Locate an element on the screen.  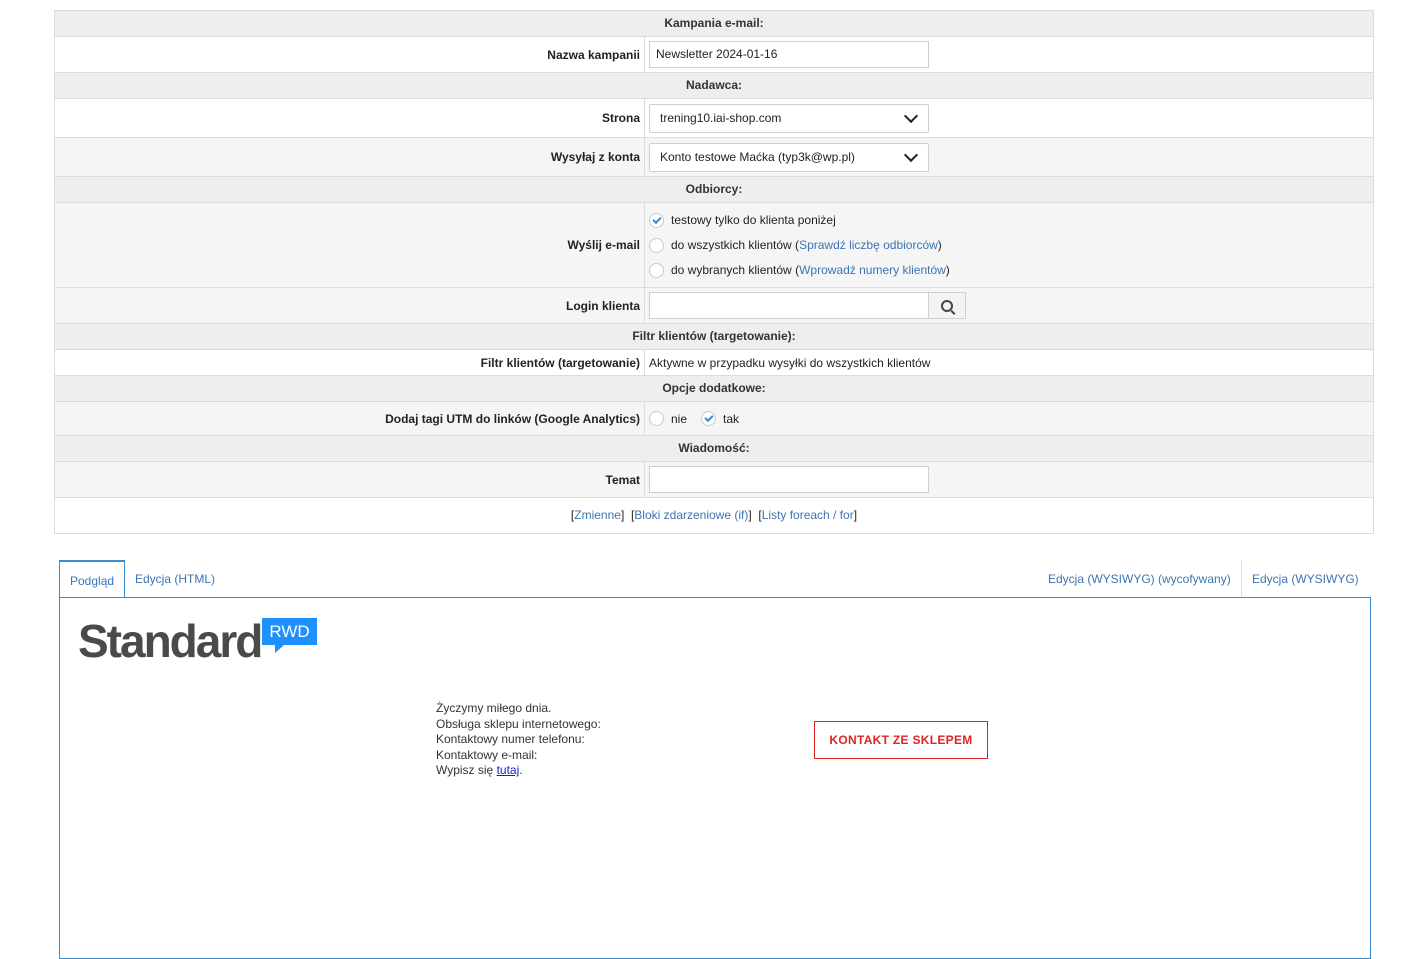
section-recipients: Odbiorcy: is located at coordinates (714, 190).